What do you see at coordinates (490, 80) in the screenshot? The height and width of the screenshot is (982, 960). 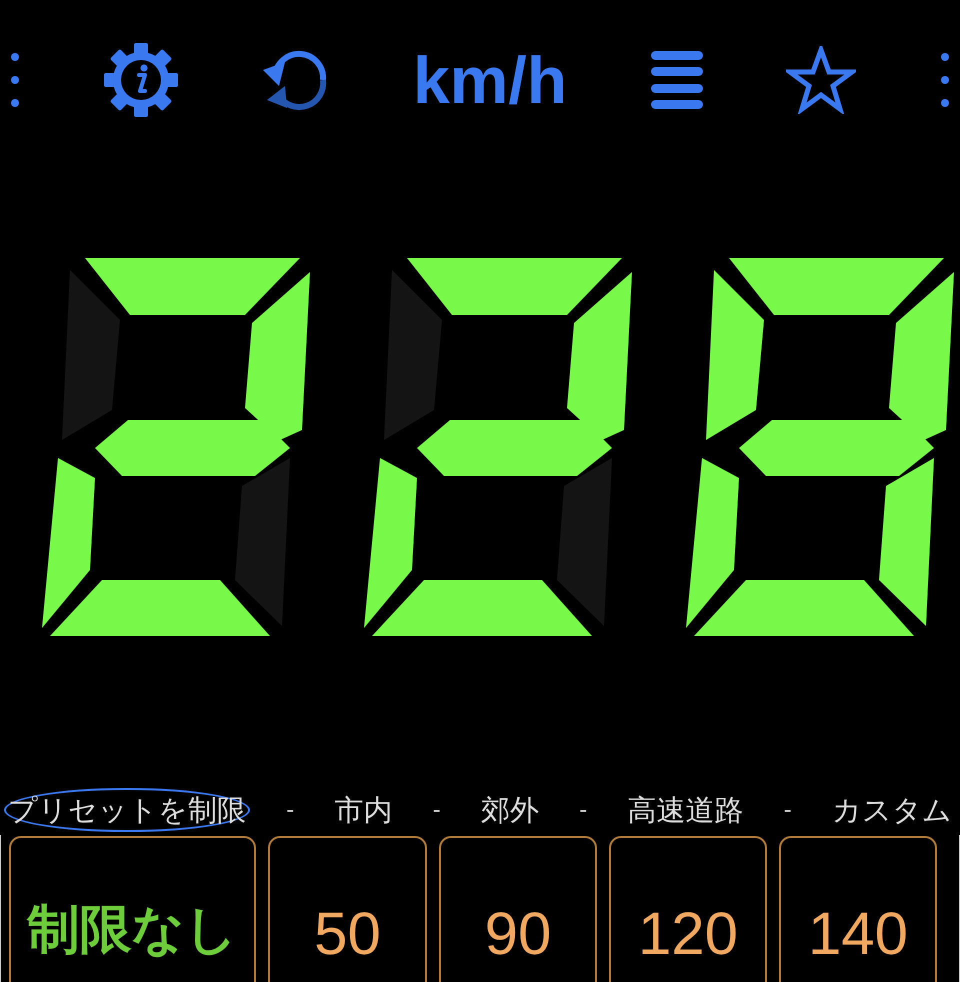 I see `unit-label: km/h` at bounding box center [490, 80].